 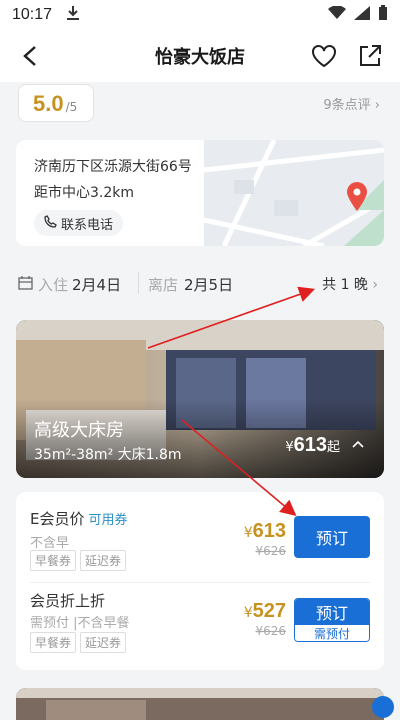 I want to click on page-title: 怡豪大饭店, so click(x=200, y=57).